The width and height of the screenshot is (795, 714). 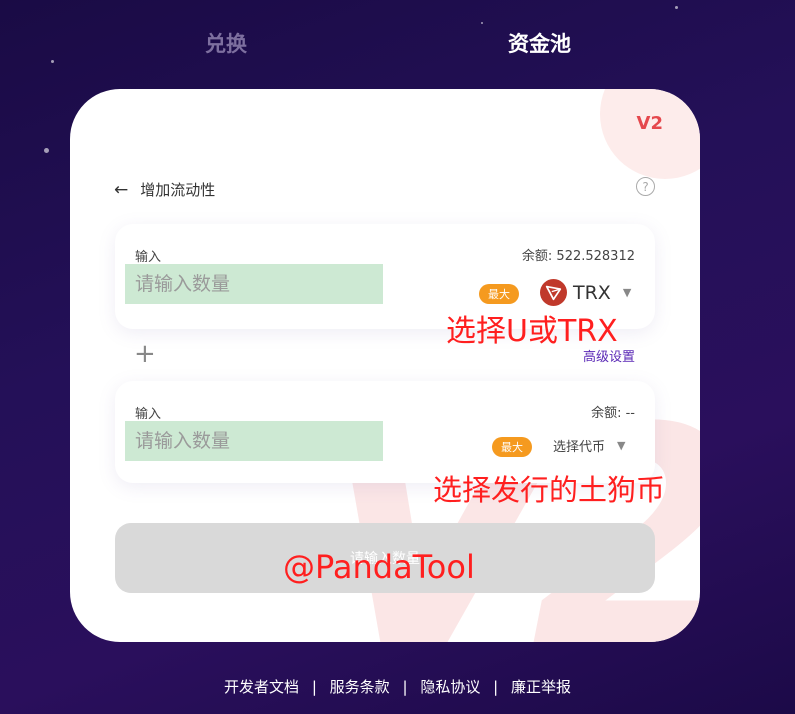 I want to click on plus-icon: +, so click(x=145, y=354).